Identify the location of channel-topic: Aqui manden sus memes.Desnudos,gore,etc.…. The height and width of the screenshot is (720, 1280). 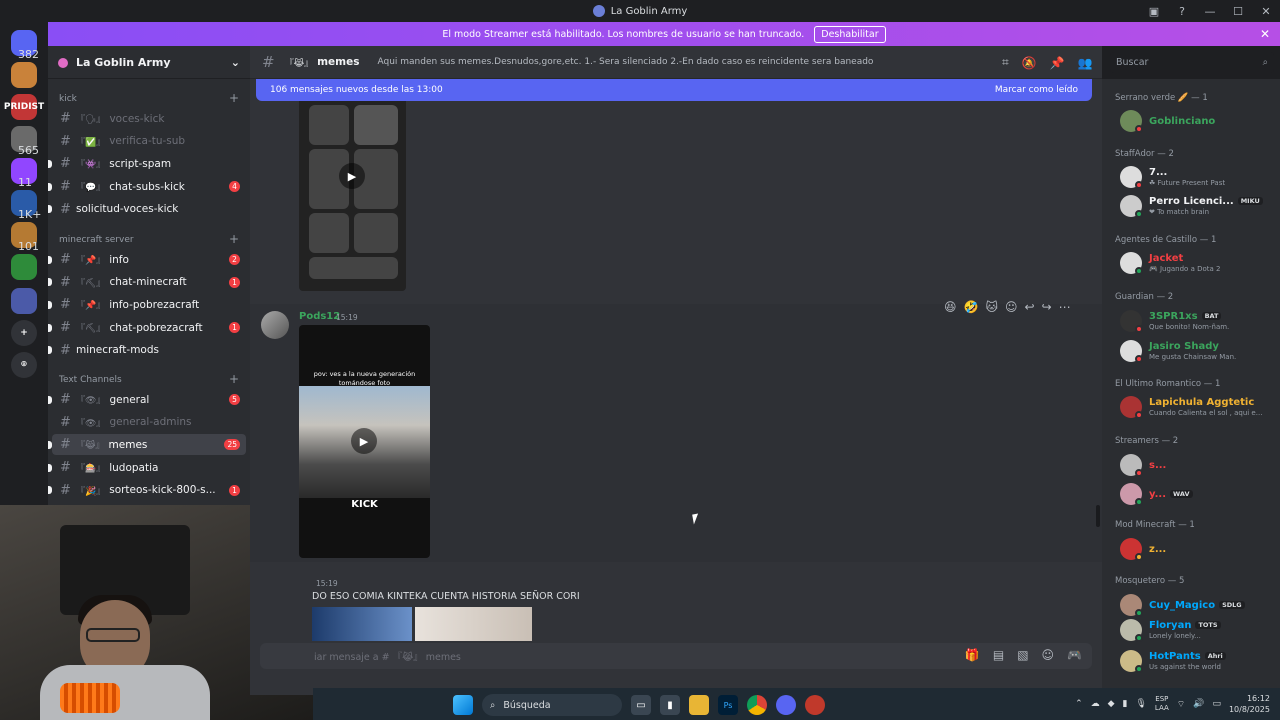
(625, 62).